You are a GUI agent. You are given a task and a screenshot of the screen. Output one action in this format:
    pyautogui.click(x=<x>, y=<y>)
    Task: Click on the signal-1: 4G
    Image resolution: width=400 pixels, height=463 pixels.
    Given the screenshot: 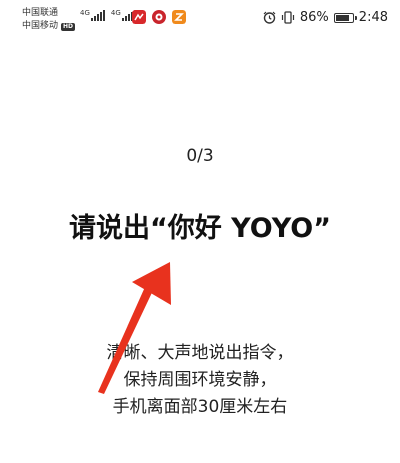 What is the action you would take?
    pyautogui.click(x=92, y=15)
    